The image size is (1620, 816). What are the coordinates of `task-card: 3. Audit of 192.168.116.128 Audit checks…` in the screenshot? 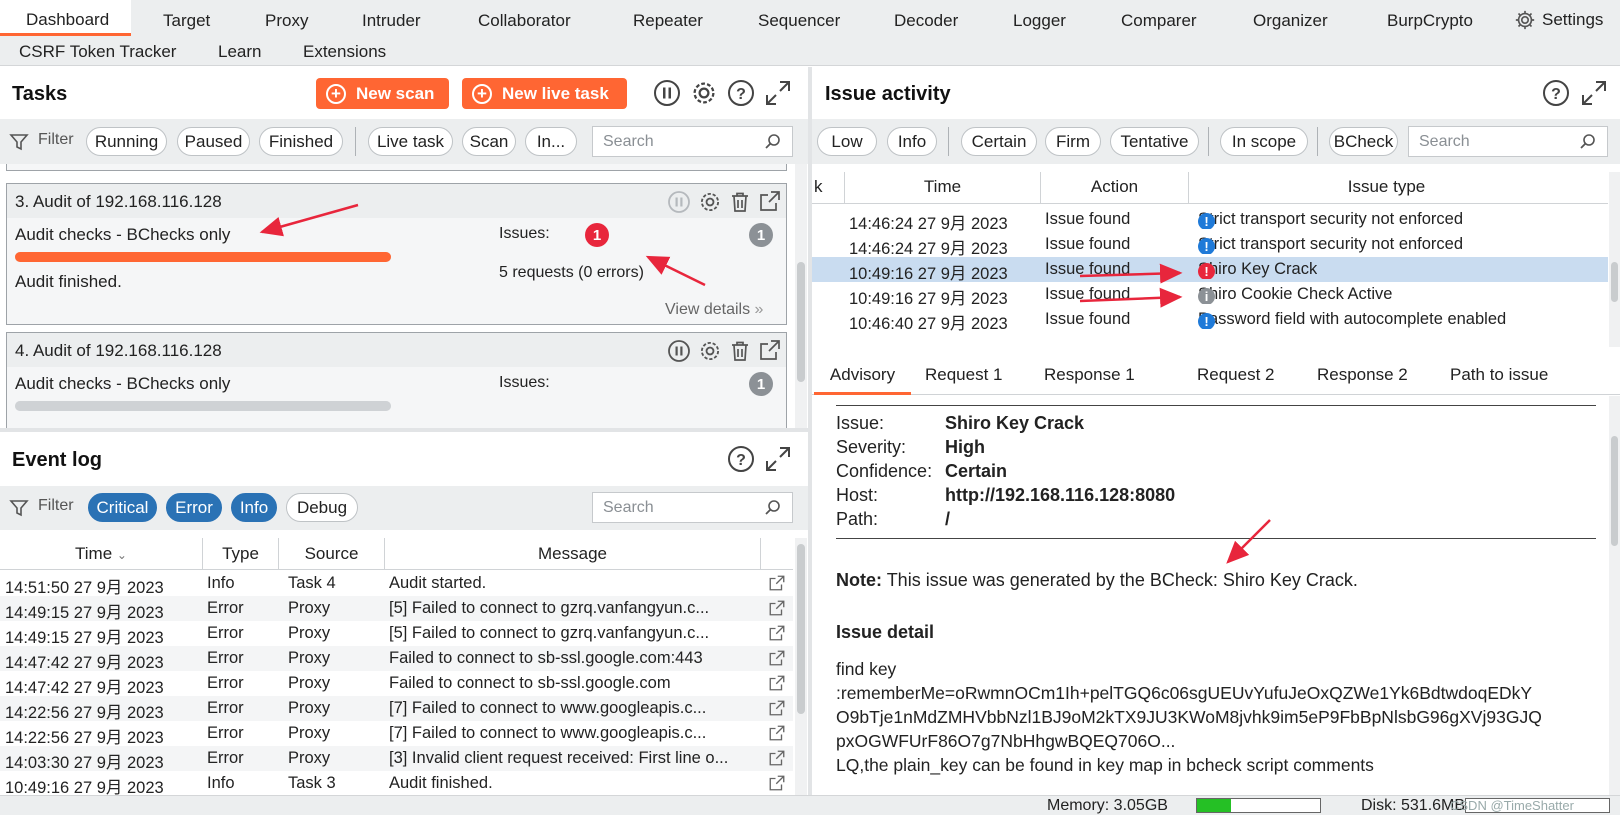 It's located at (396, 254).